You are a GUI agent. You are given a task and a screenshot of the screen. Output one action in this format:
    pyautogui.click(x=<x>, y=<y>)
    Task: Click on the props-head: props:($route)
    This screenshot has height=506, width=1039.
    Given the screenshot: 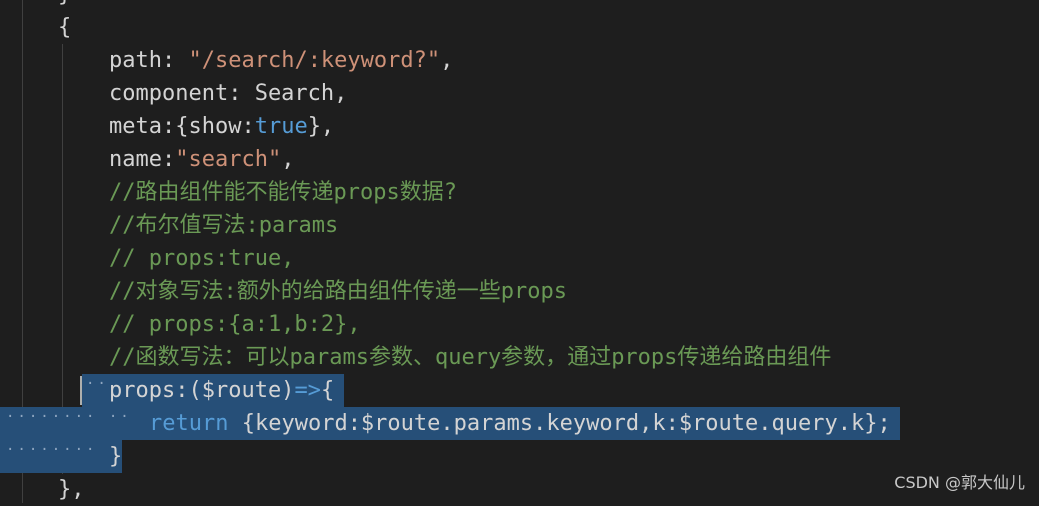 What is the action you would take?
    pyautogui.click(x=202, y=390)
    